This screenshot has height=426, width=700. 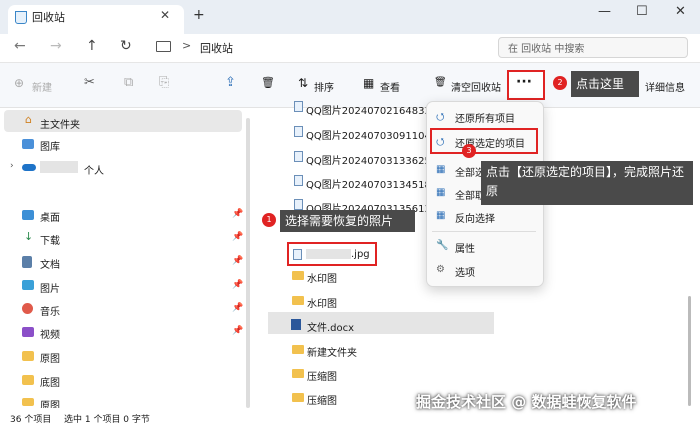 I want to click on redacted-account-name, so click(x=59, y=167).